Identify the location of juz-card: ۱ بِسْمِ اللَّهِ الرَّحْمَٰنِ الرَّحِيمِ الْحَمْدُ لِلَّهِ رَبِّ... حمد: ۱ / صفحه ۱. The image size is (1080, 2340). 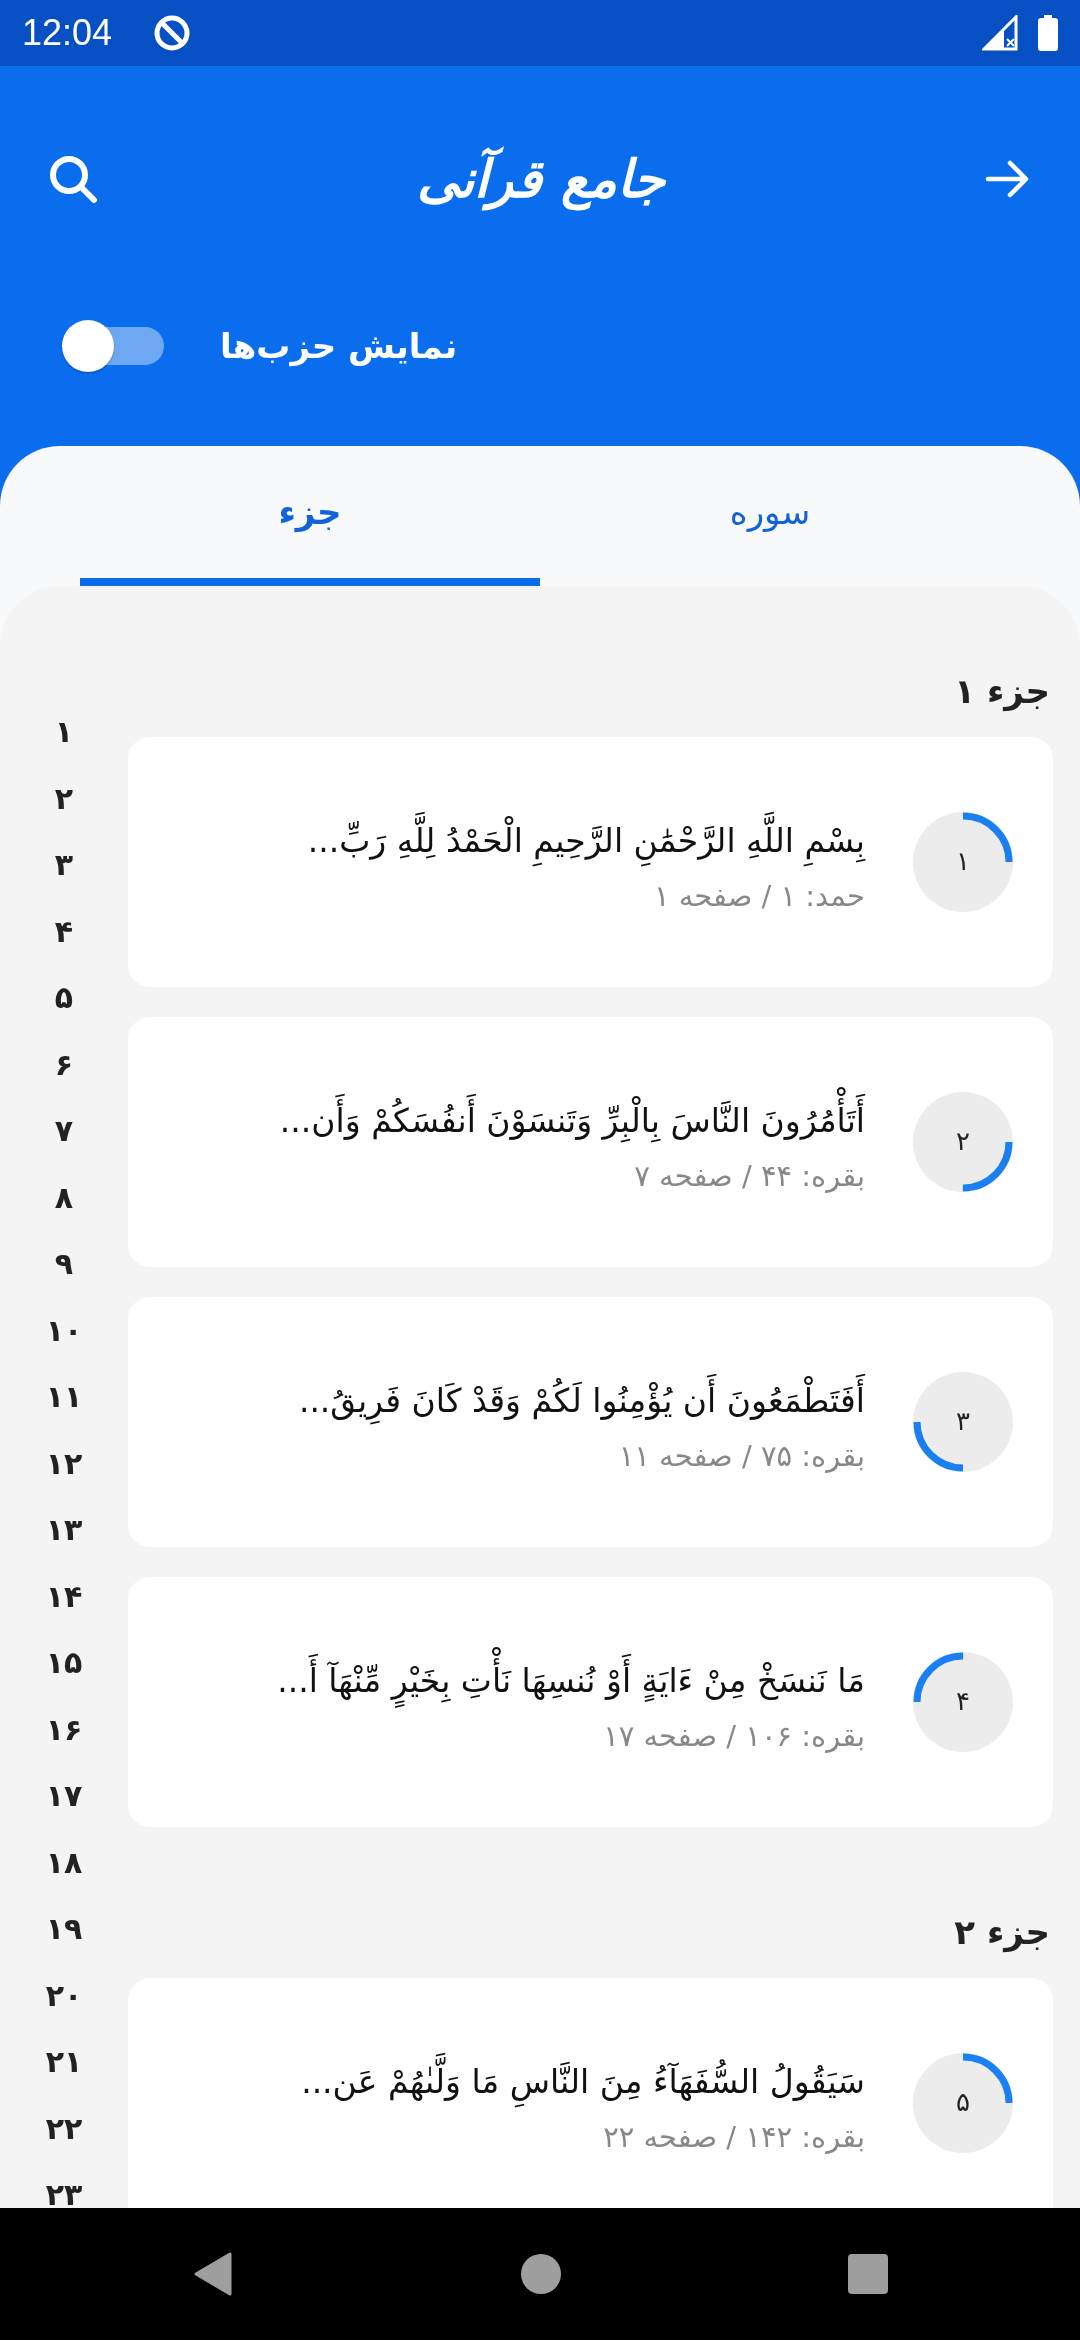
(590, 862).